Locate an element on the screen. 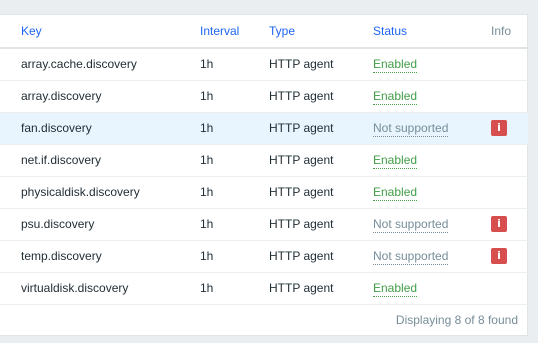 The height and width of the screenshot is (343, 538). column-header-interval: Interval is located at coordinates (234, 32).